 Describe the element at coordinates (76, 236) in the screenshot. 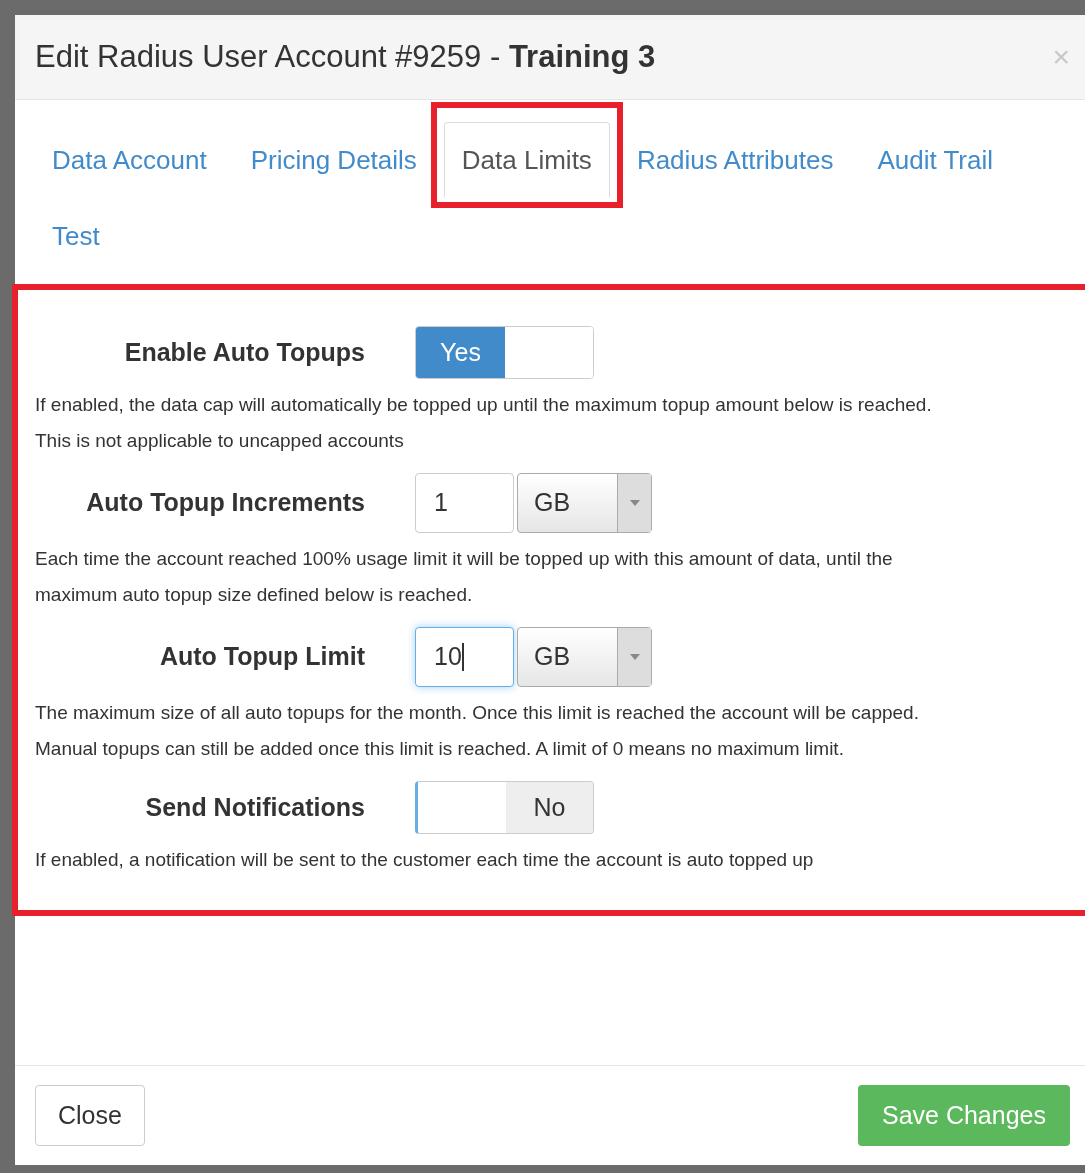

I see `tab: Test` at that location.